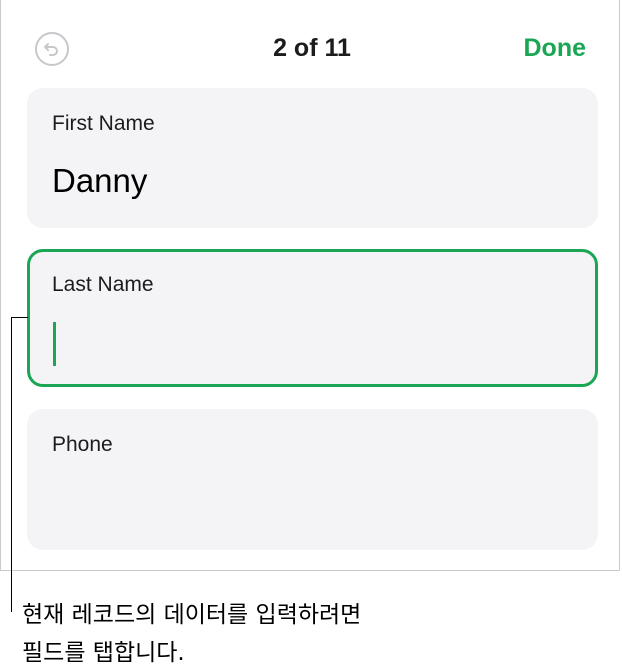 This screenshot has height=672, width=622. Describe the element at coordinates (192, 615) in the screenshot. I see `callout-line-1: 현재 레코드의 데이터를 입력하려면` at that location.